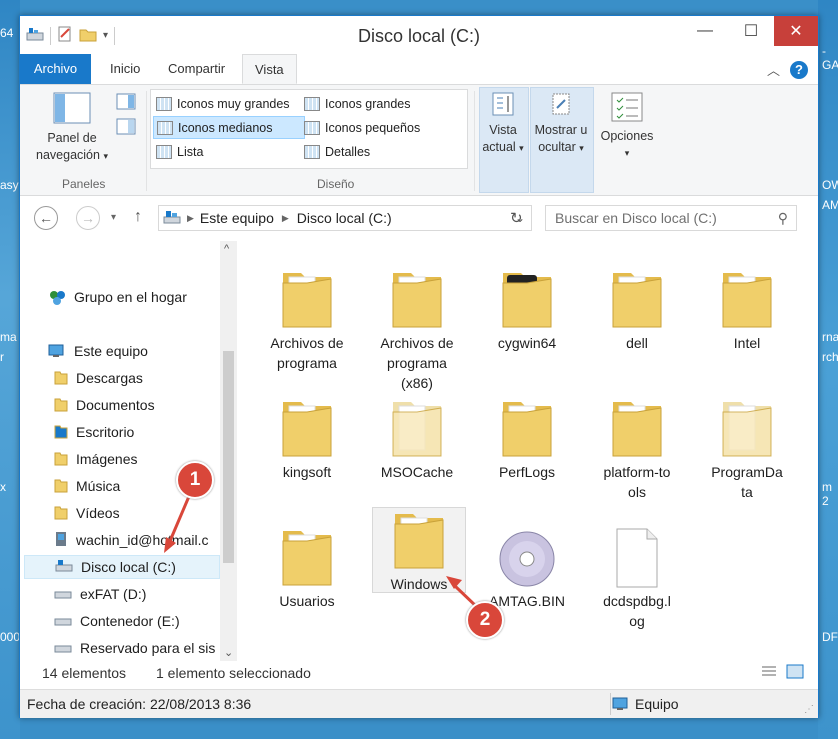  What do you see at coordinates (527, 432) in the screenshot?
I see `folder-item: PerfLogs` at bounding box center [527, 432].